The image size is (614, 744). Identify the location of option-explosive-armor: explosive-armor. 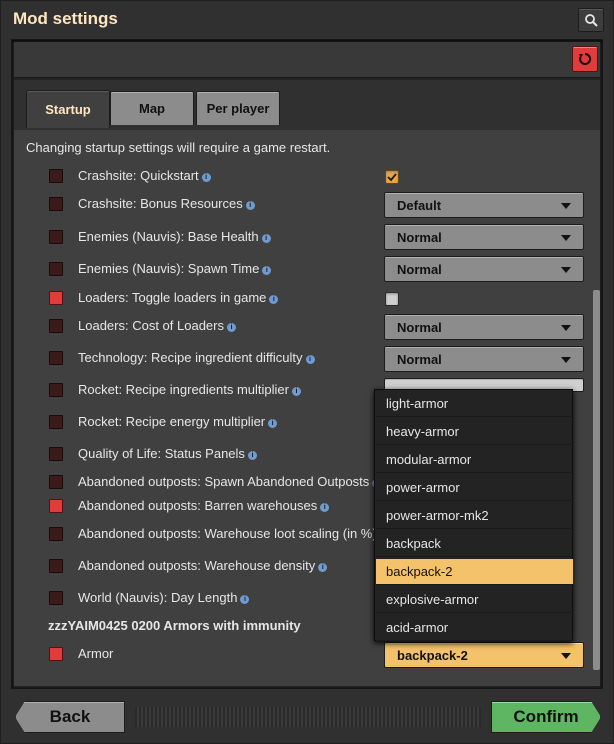
(474, 600).